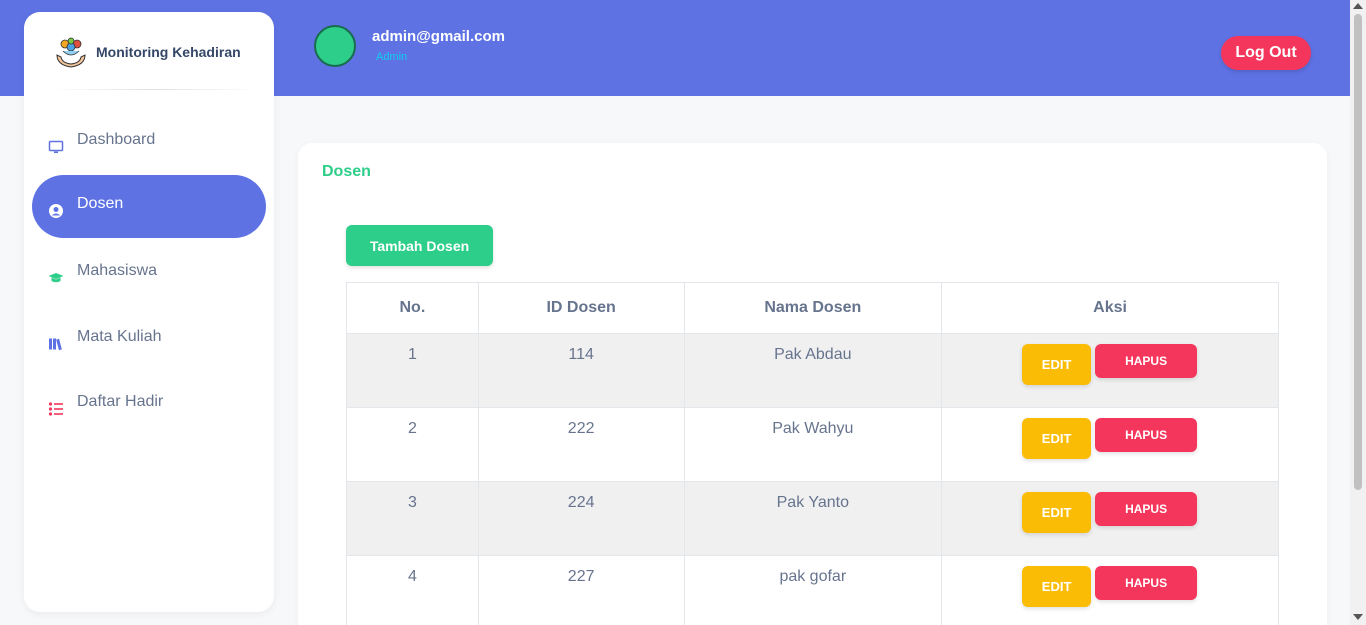 The height and width of the screenshot is (625, 1366). Describe the element at coordinates (412, 370) in the screenshot. I see `cell-no: 1` at that location.